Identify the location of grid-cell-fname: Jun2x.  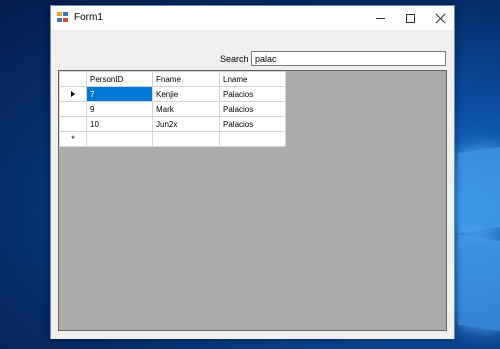
(186, 124).